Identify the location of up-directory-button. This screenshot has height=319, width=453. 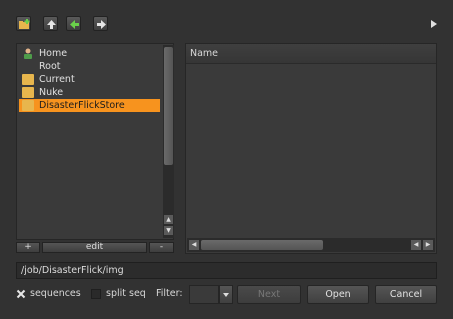
(50, 23).